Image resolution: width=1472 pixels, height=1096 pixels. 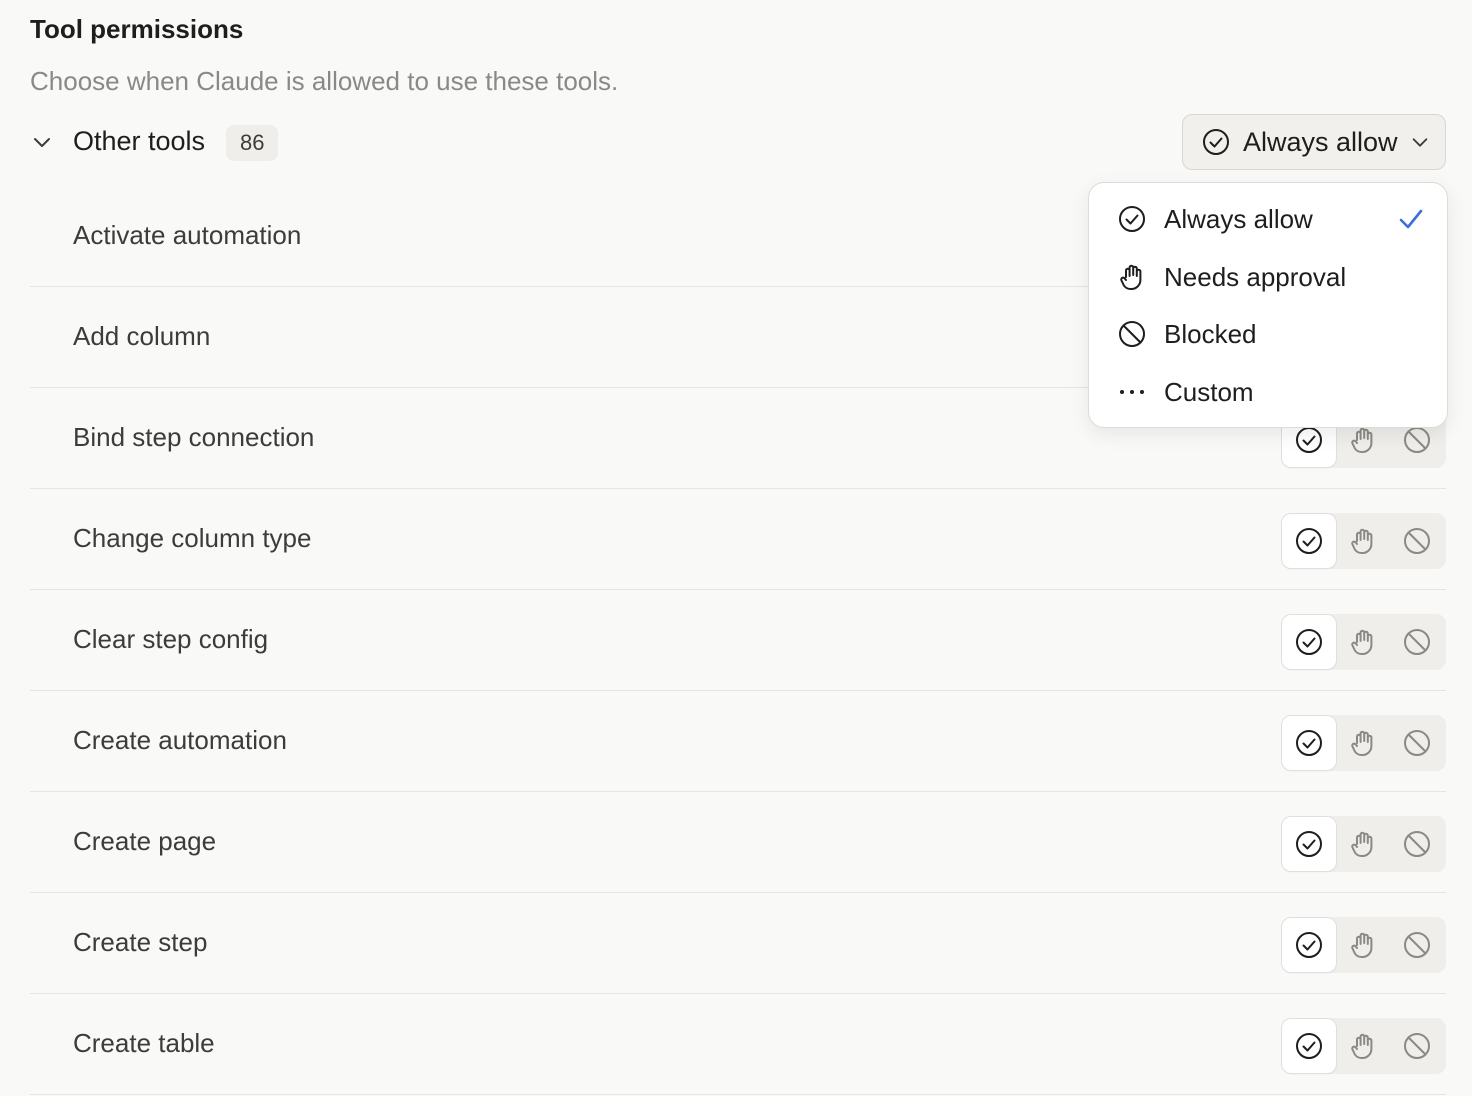 What do you see at coordinates (738, 1044) in the screenshot?
I see `tool-row: Create table` at bounding box center [738, 1044].